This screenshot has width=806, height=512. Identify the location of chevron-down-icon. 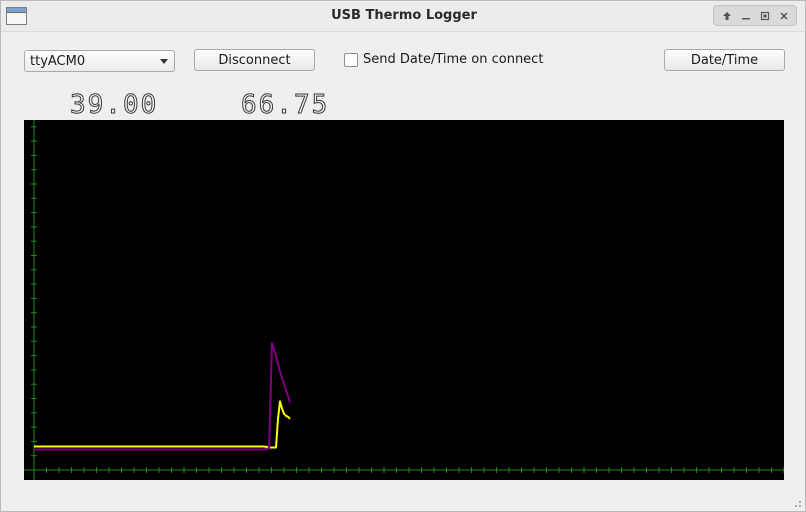
(164, 61).